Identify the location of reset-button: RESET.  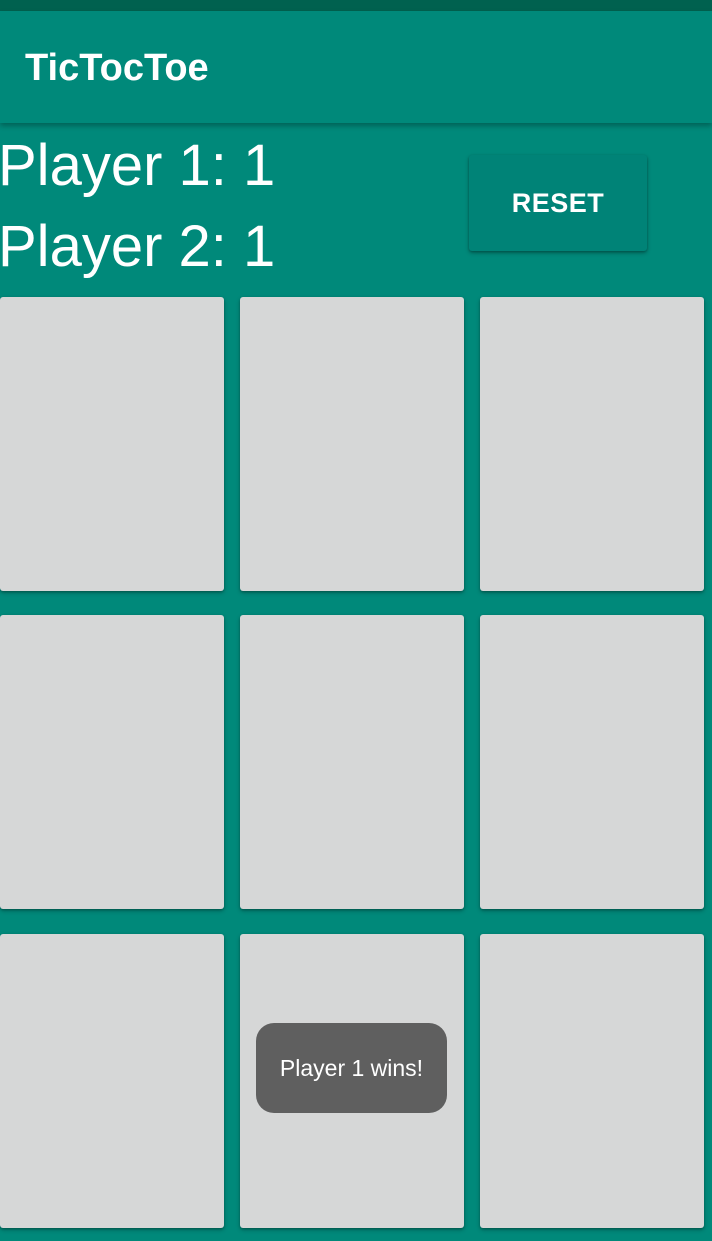
(558, 203).